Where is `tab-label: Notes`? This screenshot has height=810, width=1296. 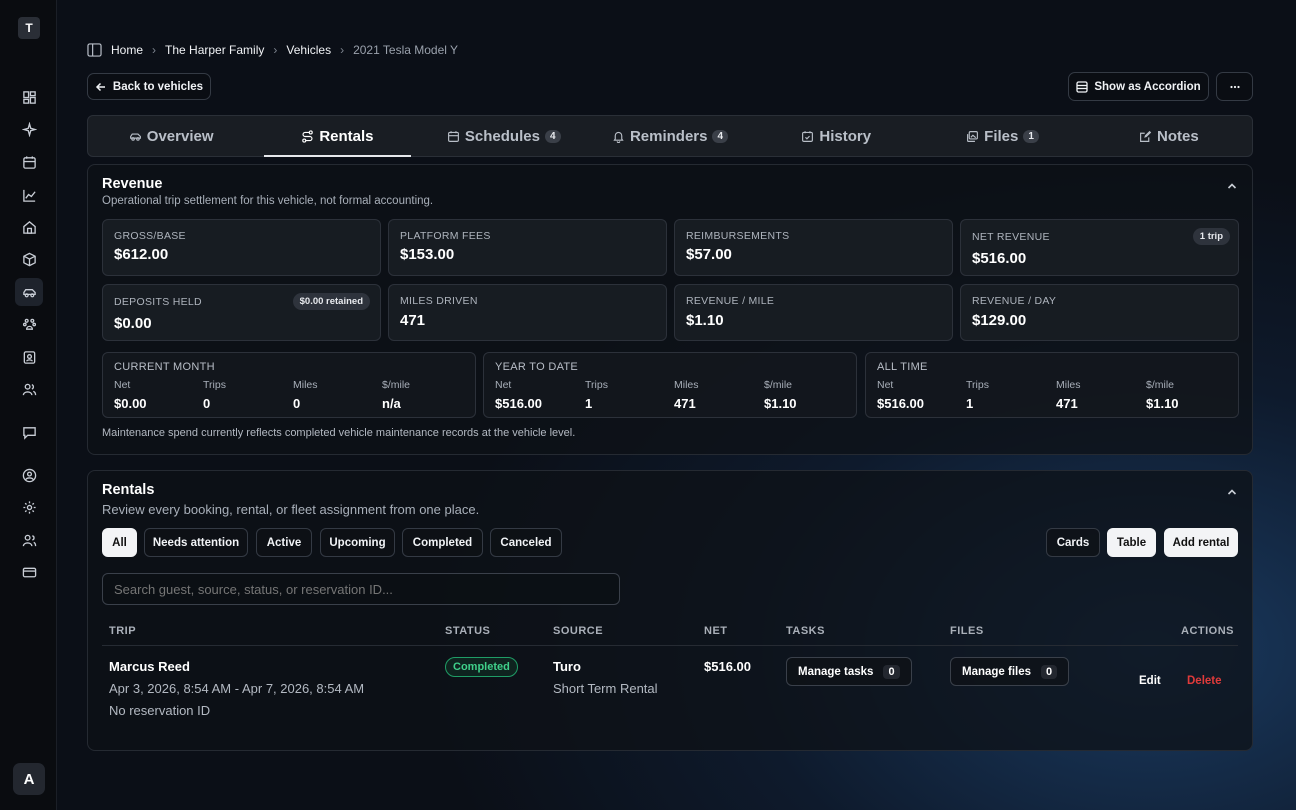
tab-label: Notes is located at coordinates (1177, 136).